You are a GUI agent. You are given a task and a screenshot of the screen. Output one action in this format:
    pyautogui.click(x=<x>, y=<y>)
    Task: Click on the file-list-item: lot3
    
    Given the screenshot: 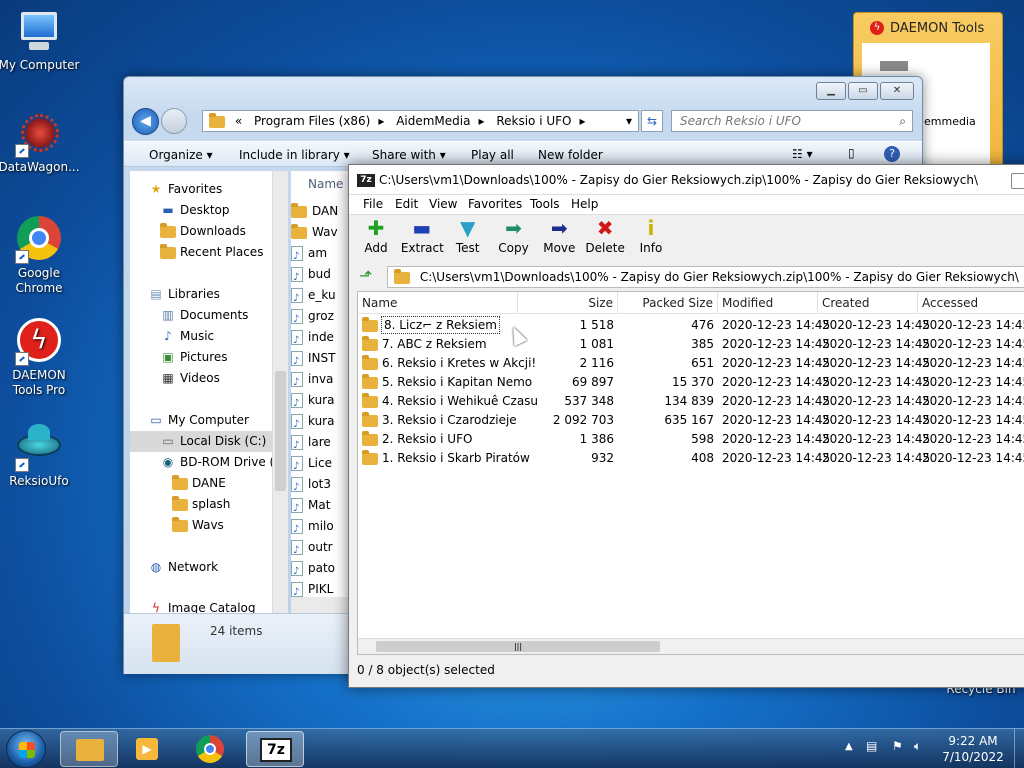 What is the action you would take?
    pyautogui.click(x=311, y=486)
    